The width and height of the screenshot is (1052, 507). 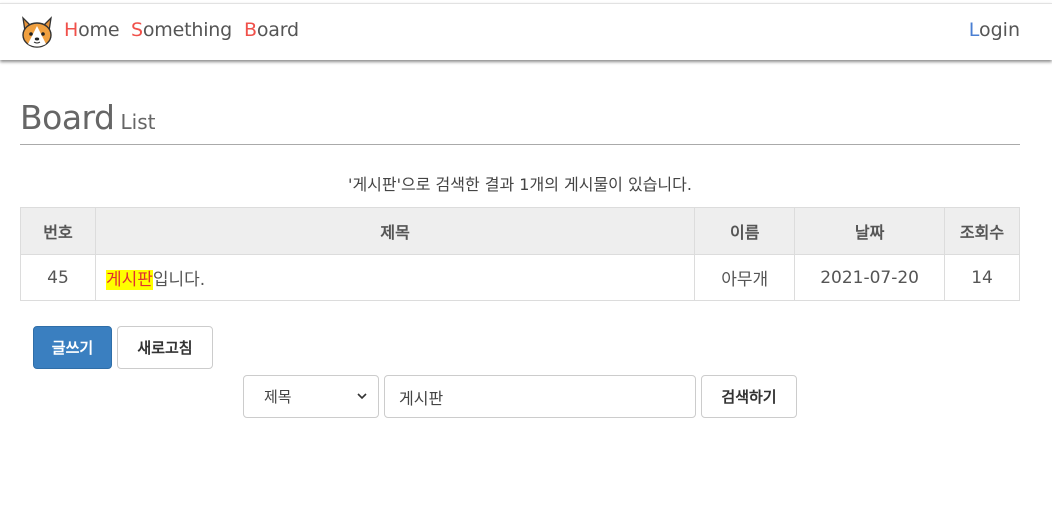 I want to click on nav-home: Home, so click(x=92, y=30).